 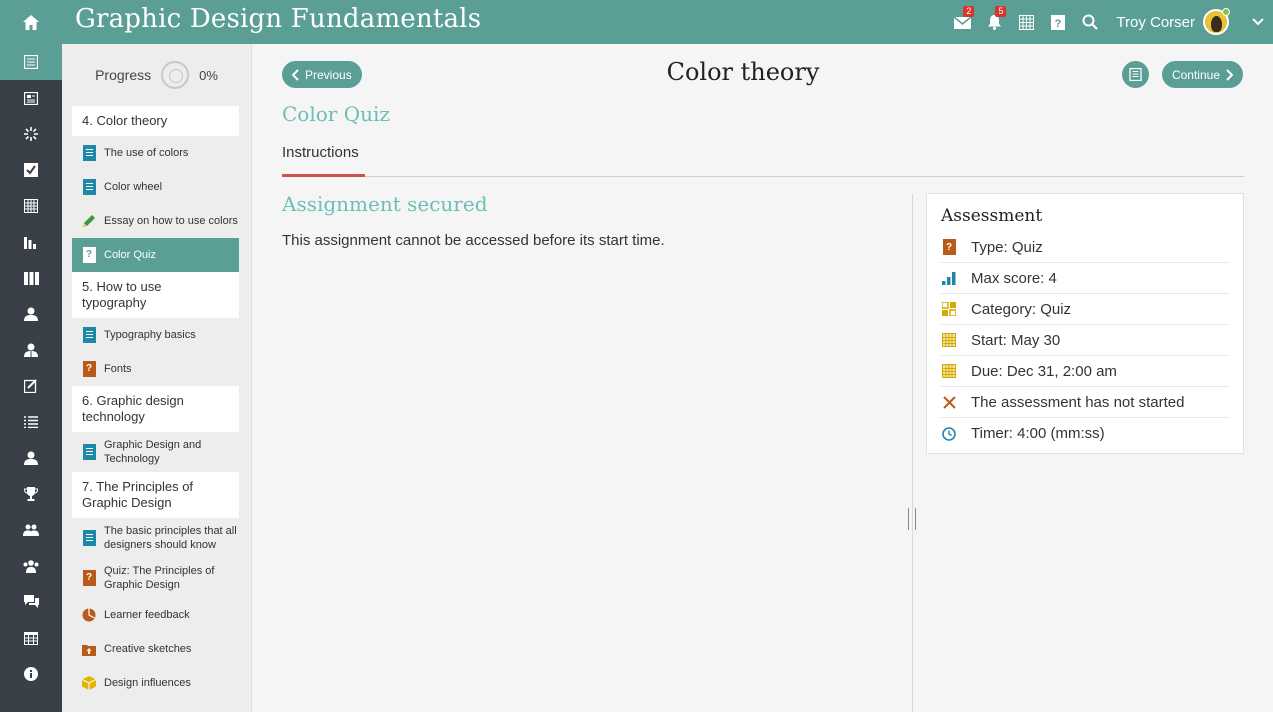 I want to click on tree-unit: Essay on how to use colors, so click(x=155, y=221).